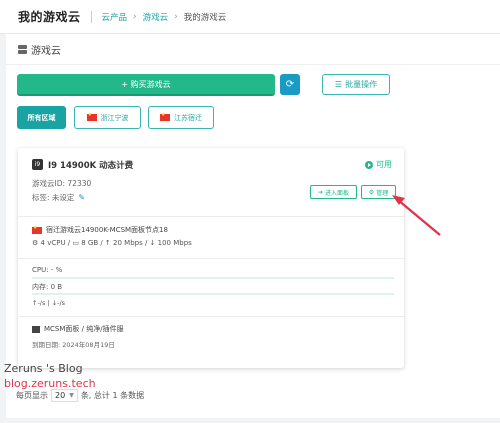 Image resolution: width=500 pixels, height=423 pixels. What do you see at coordinates (361, 84) in the screenshot?
I see `batch-operation-label: 批量操作` at bounding box center [361, 84].